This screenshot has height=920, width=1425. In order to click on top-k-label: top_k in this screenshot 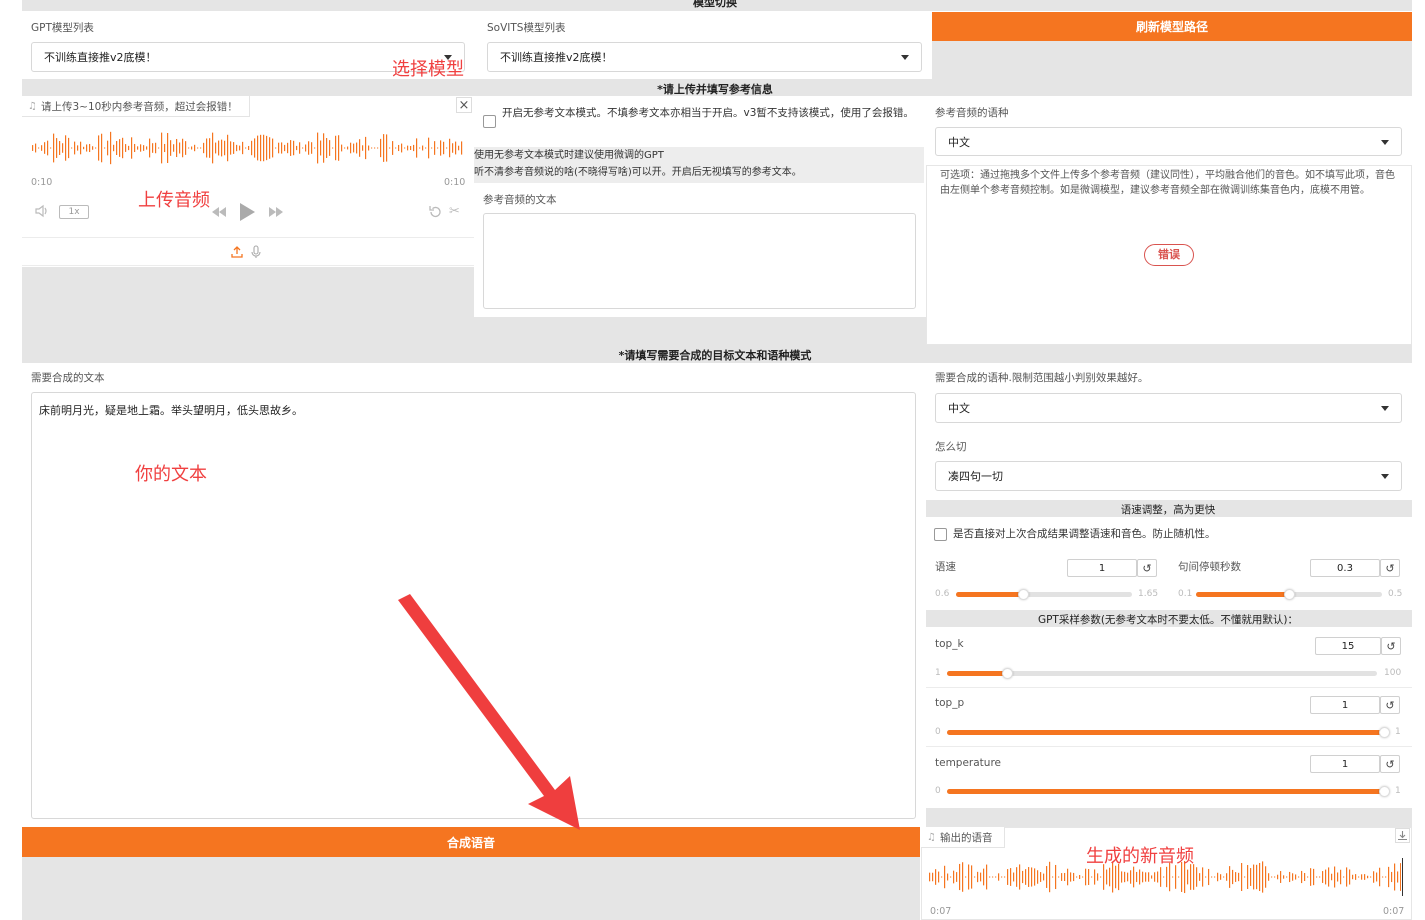, I will do `click(949, 644)`.